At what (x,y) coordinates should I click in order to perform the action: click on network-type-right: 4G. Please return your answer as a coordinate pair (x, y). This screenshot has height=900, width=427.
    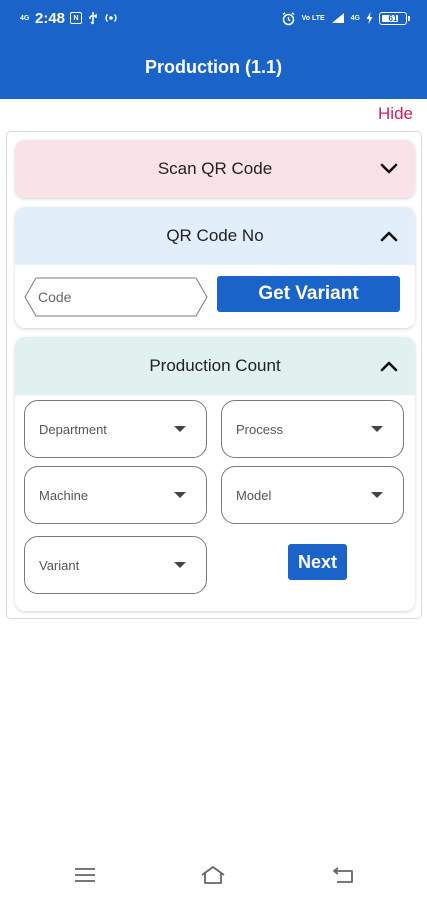
    Looking at the image, I should click on (355, 18).